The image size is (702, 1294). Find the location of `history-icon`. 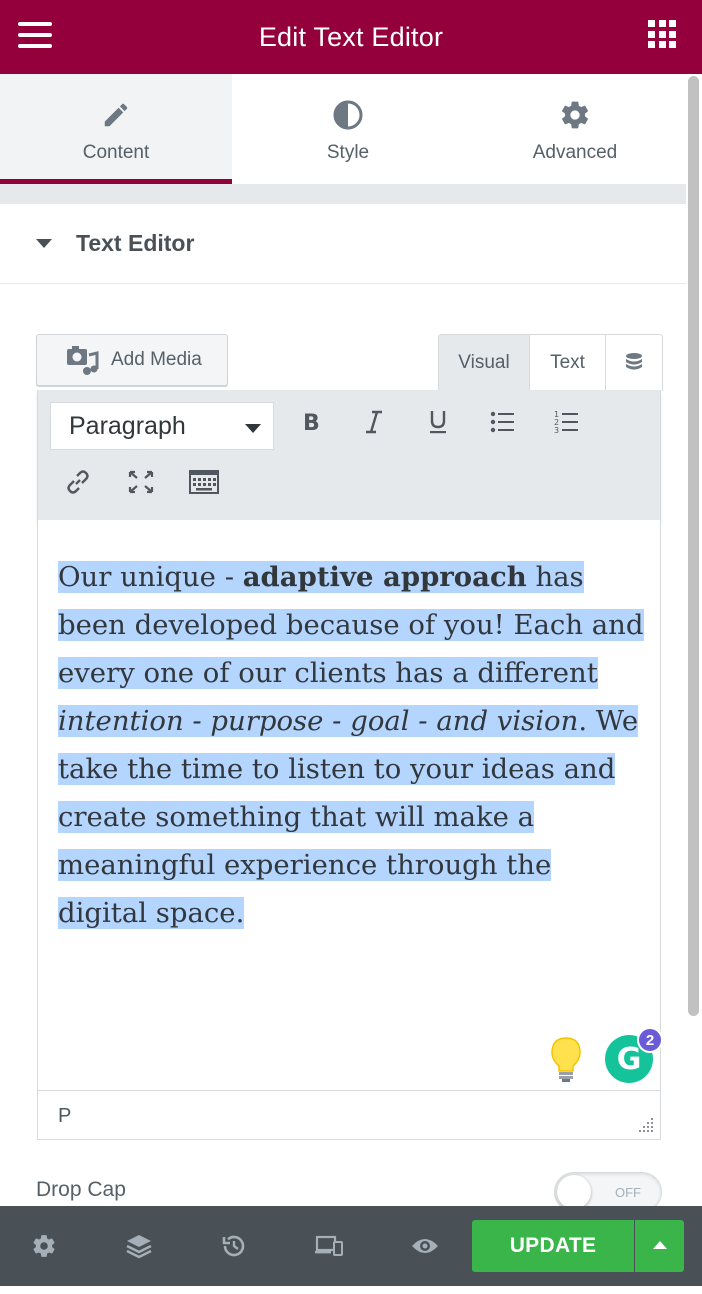

history-icon is located at coordinates (233, 1246).